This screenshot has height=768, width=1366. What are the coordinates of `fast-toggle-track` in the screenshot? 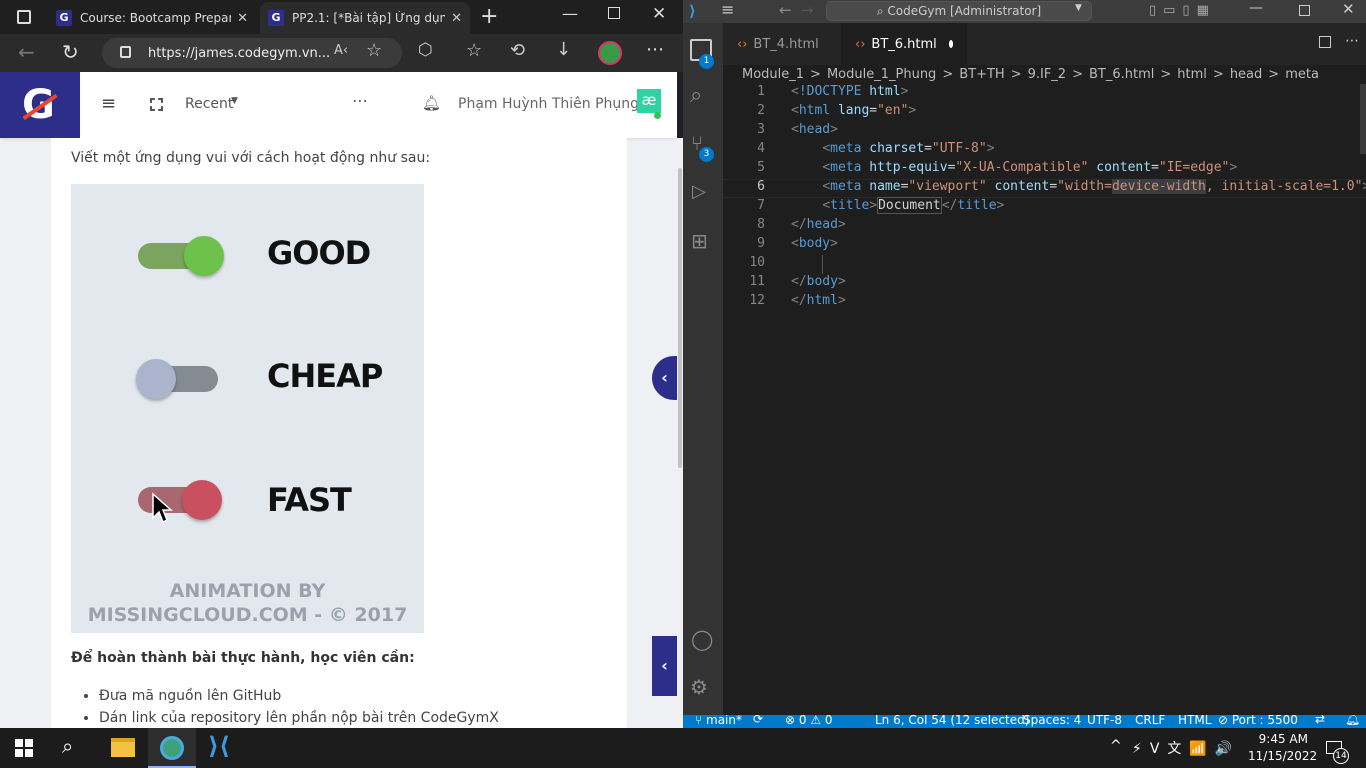 It's located at (180, 500).